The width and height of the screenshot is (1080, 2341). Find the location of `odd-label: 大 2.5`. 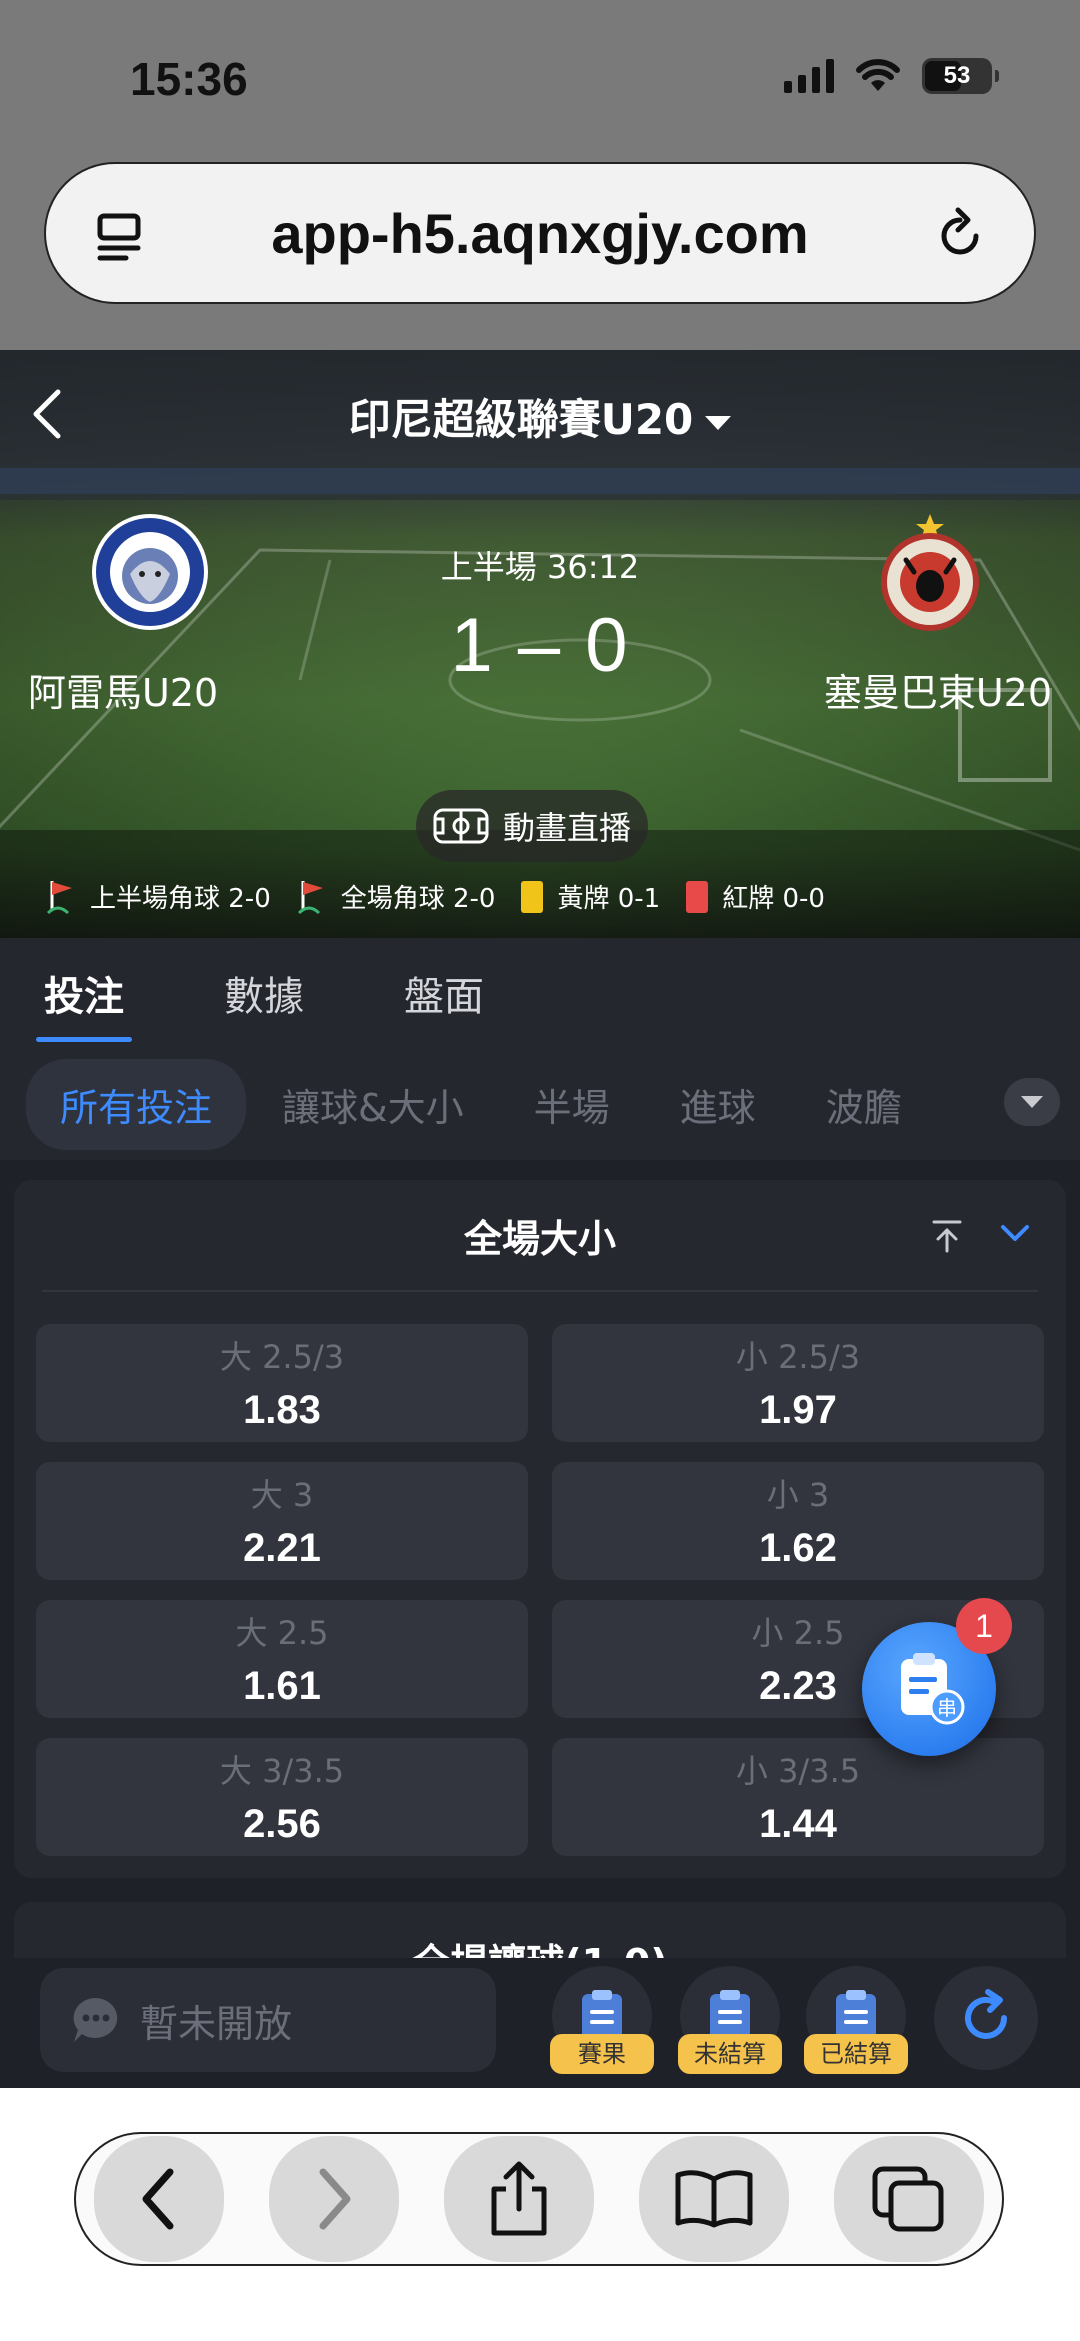

odd-label: 大 2.5 is located at coordinates (282, 1633).